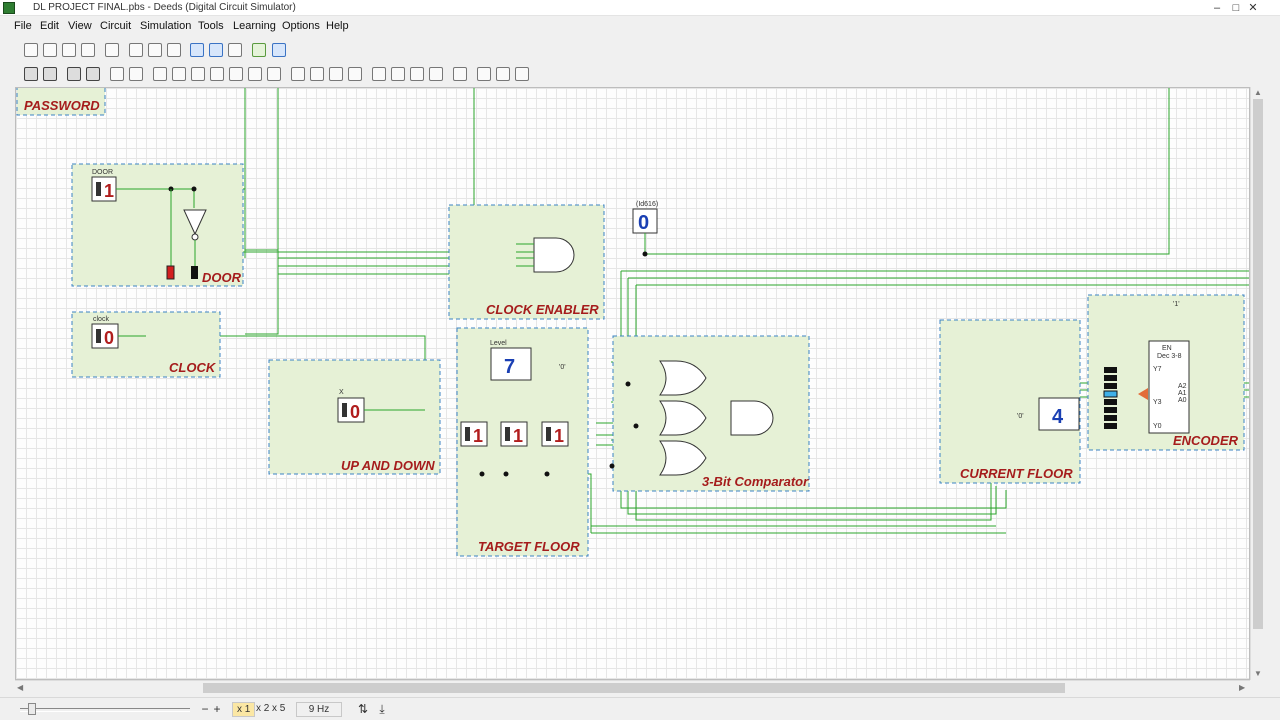 This screenshot has width=1280, height=720. I want to click on comparator-label: 3-Bit Comparator, so click(755, 481).